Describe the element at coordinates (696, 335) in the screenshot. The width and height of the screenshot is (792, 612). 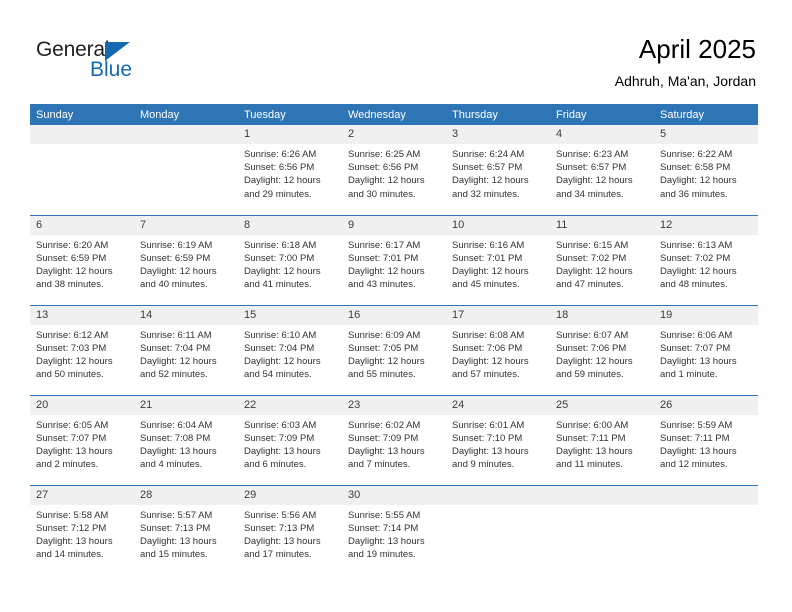
I see `sunrise-text: Sunrise: 6:06 AM` at that location.